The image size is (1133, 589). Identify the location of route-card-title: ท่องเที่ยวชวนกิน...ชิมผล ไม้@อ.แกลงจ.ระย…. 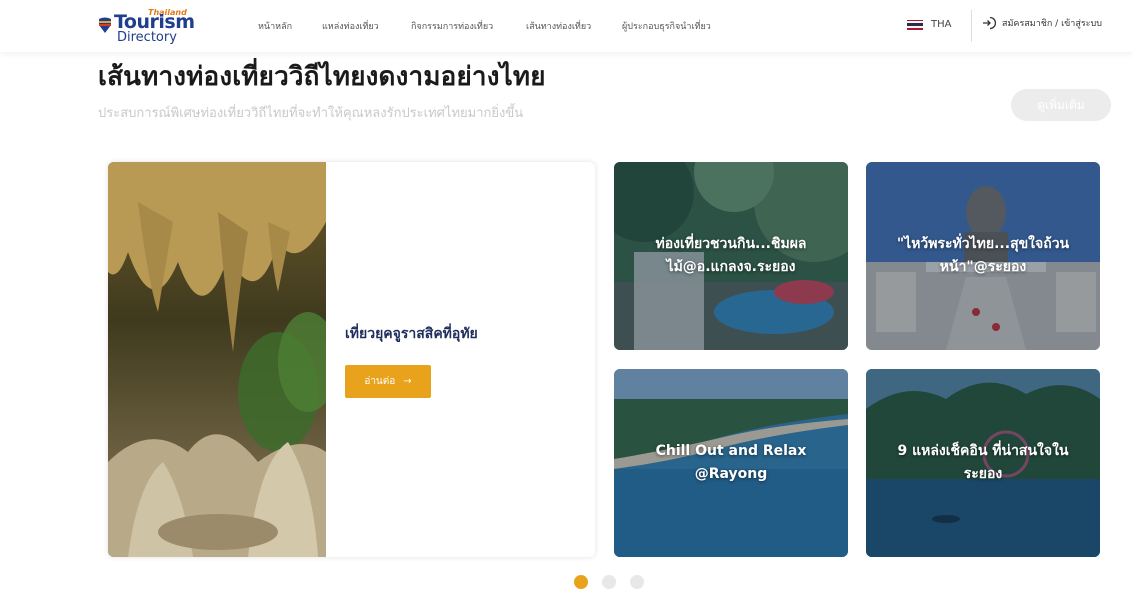
(731, 255).